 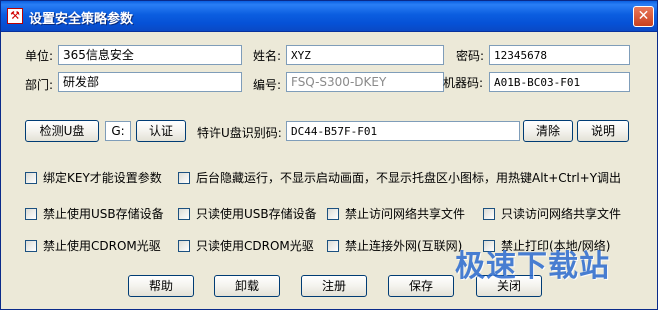 What do you see at coordinates (552, 213) in the screenshot?
I see `option-readonly-network-share: 只读访问网络共享文件` at bounding box center [552, 213].